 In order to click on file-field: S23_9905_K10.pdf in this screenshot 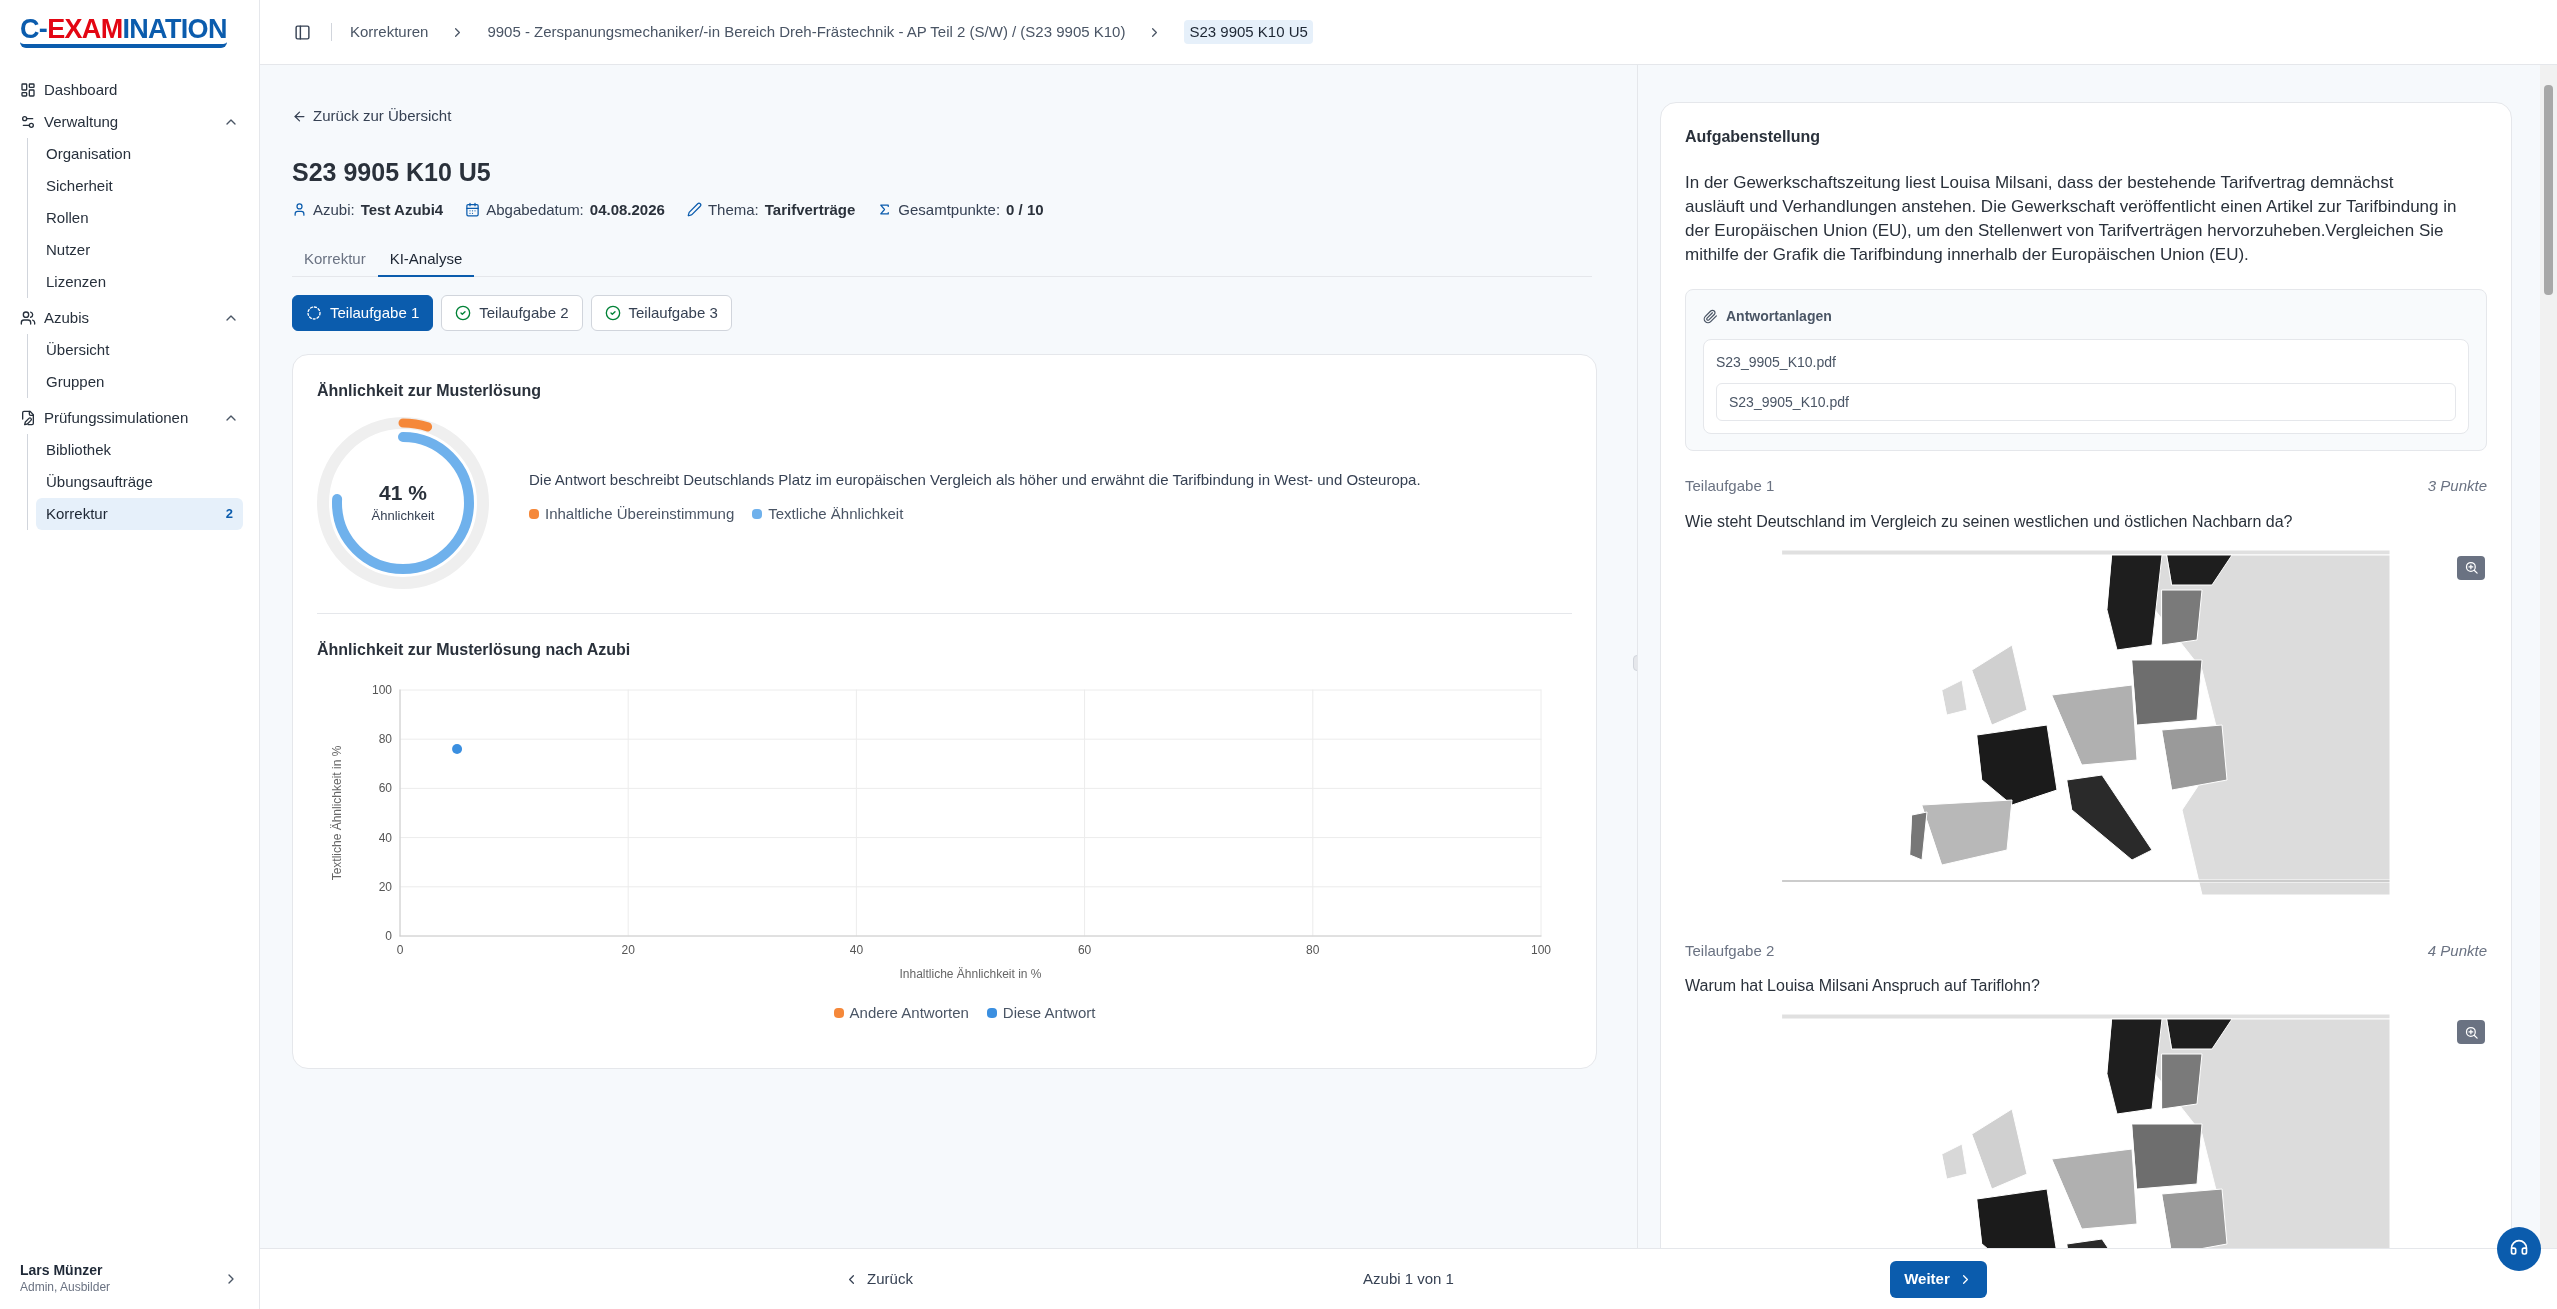, I will do `click(2086, 402)`.